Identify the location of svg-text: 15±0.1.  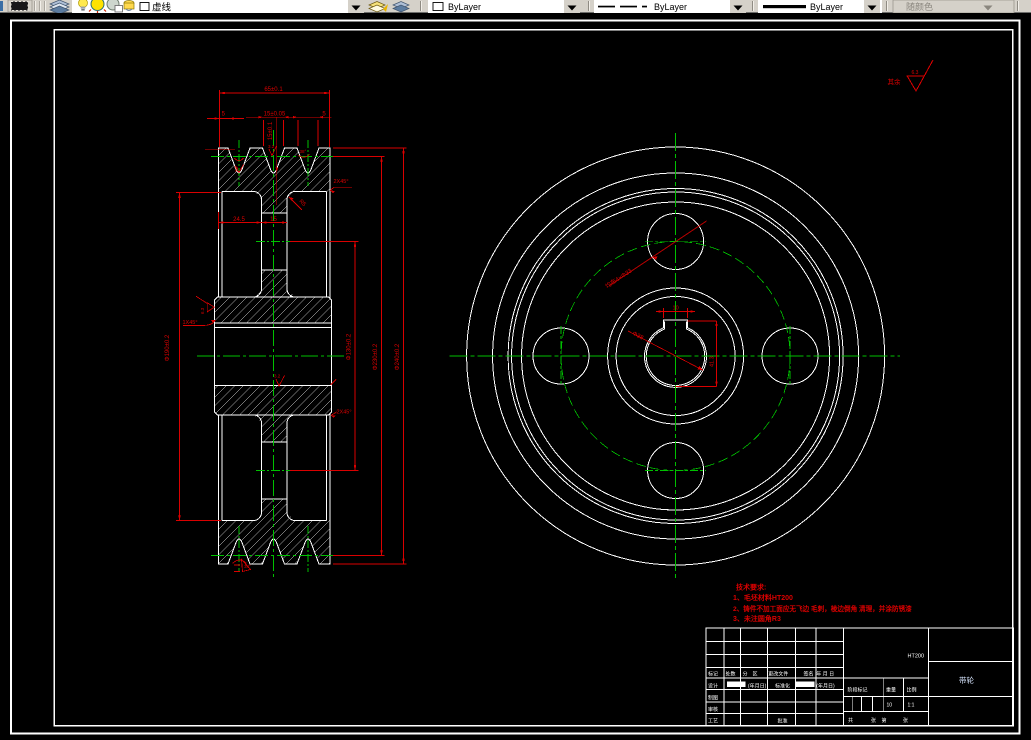
(271, 130).